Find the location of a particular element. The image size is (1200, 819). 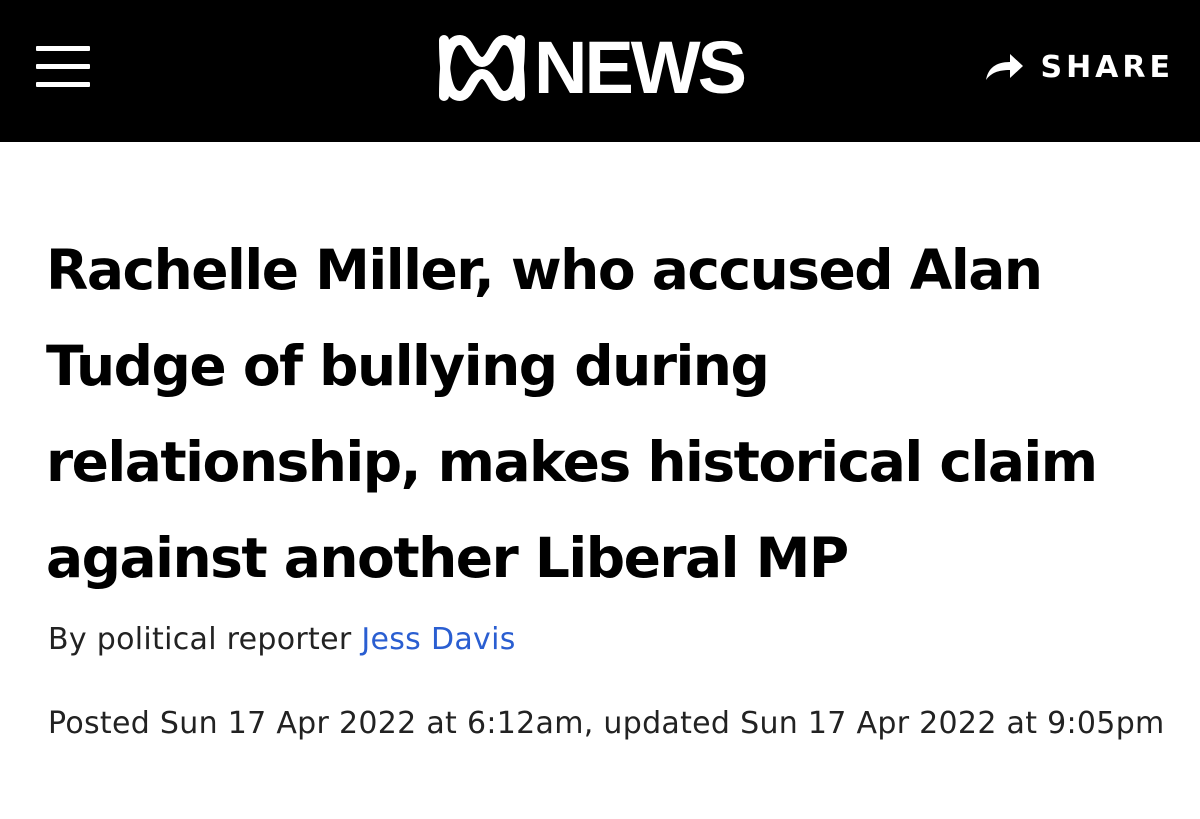

article-byline: By political reporter Jess Davis is located at coordinates (282, 639).